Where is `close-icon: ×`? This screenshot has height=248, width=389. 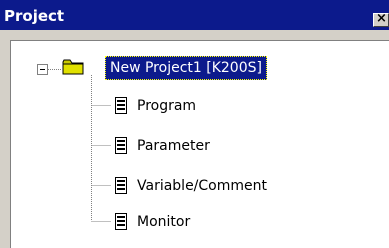
close-icon: × is located at coordinates (381, 19).